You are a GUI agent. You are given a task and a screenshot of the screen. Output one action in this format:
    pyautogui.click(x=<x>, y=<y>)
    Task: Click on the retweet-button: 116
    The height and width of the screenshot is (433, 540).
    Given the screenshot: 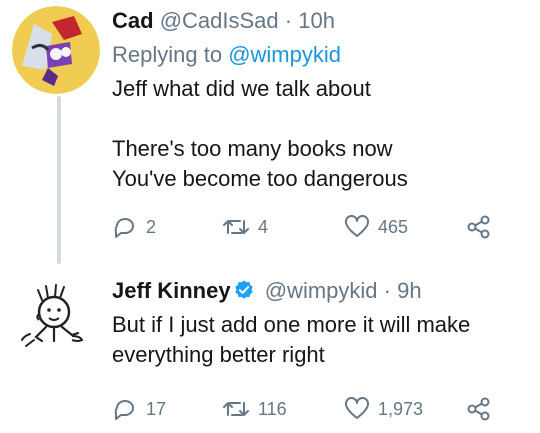 What is the action you would take?
    pyautogui.click(x=283, y=409)
    